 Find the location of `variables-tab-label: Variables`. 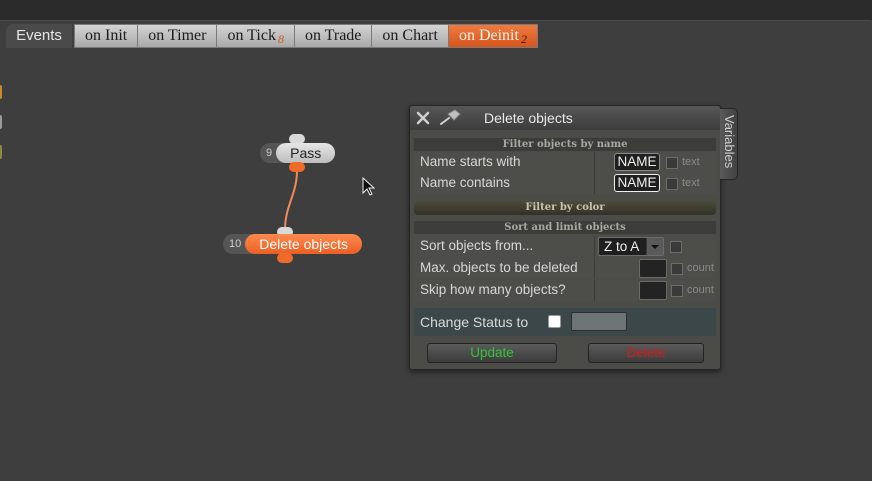

variables-tab-label: Variables is located at coordinates (729, 142).